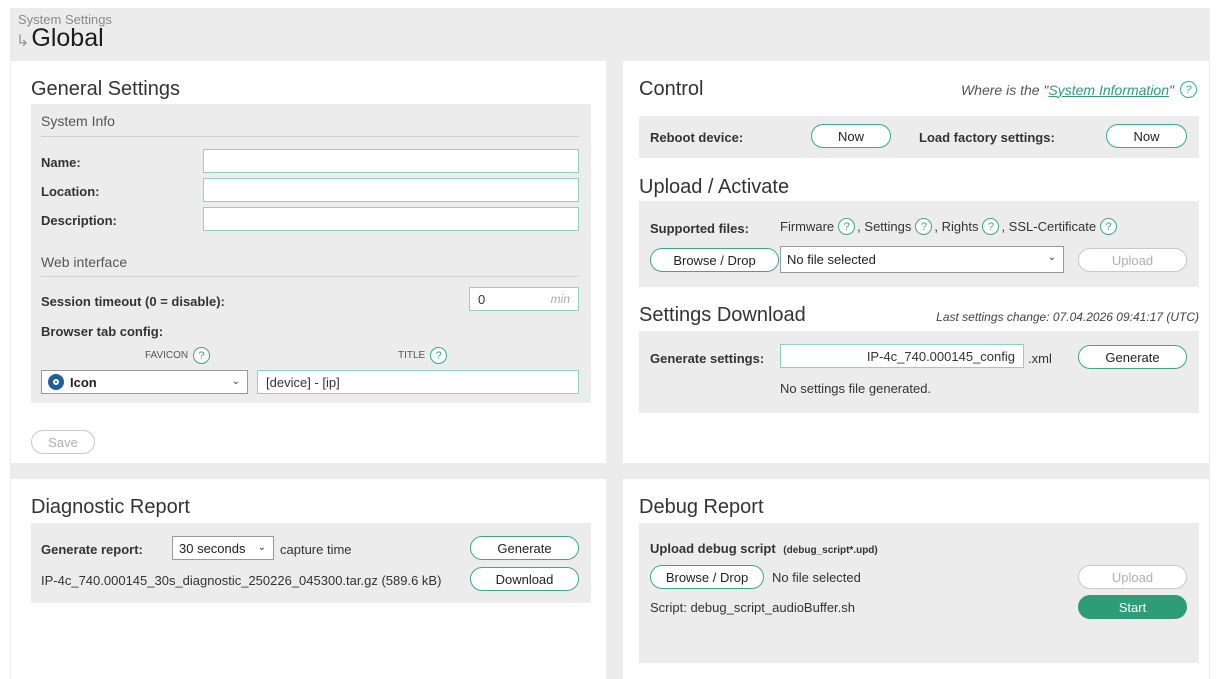 Image resolution: width=1217 pixels, height=679 pixels. I want to click on name-field, so click(391, 161).